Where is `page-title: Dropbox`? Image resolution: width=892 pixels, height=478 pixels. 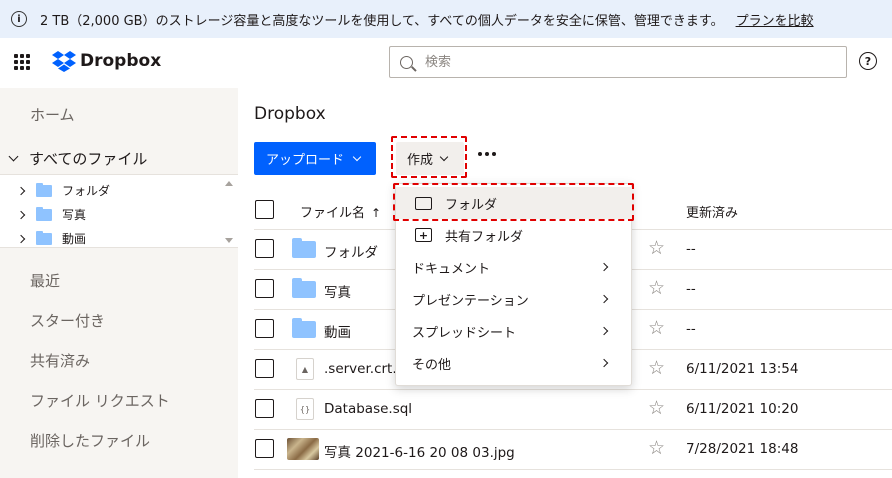
page-title: Dropbox is located at coordinates (290, 114).